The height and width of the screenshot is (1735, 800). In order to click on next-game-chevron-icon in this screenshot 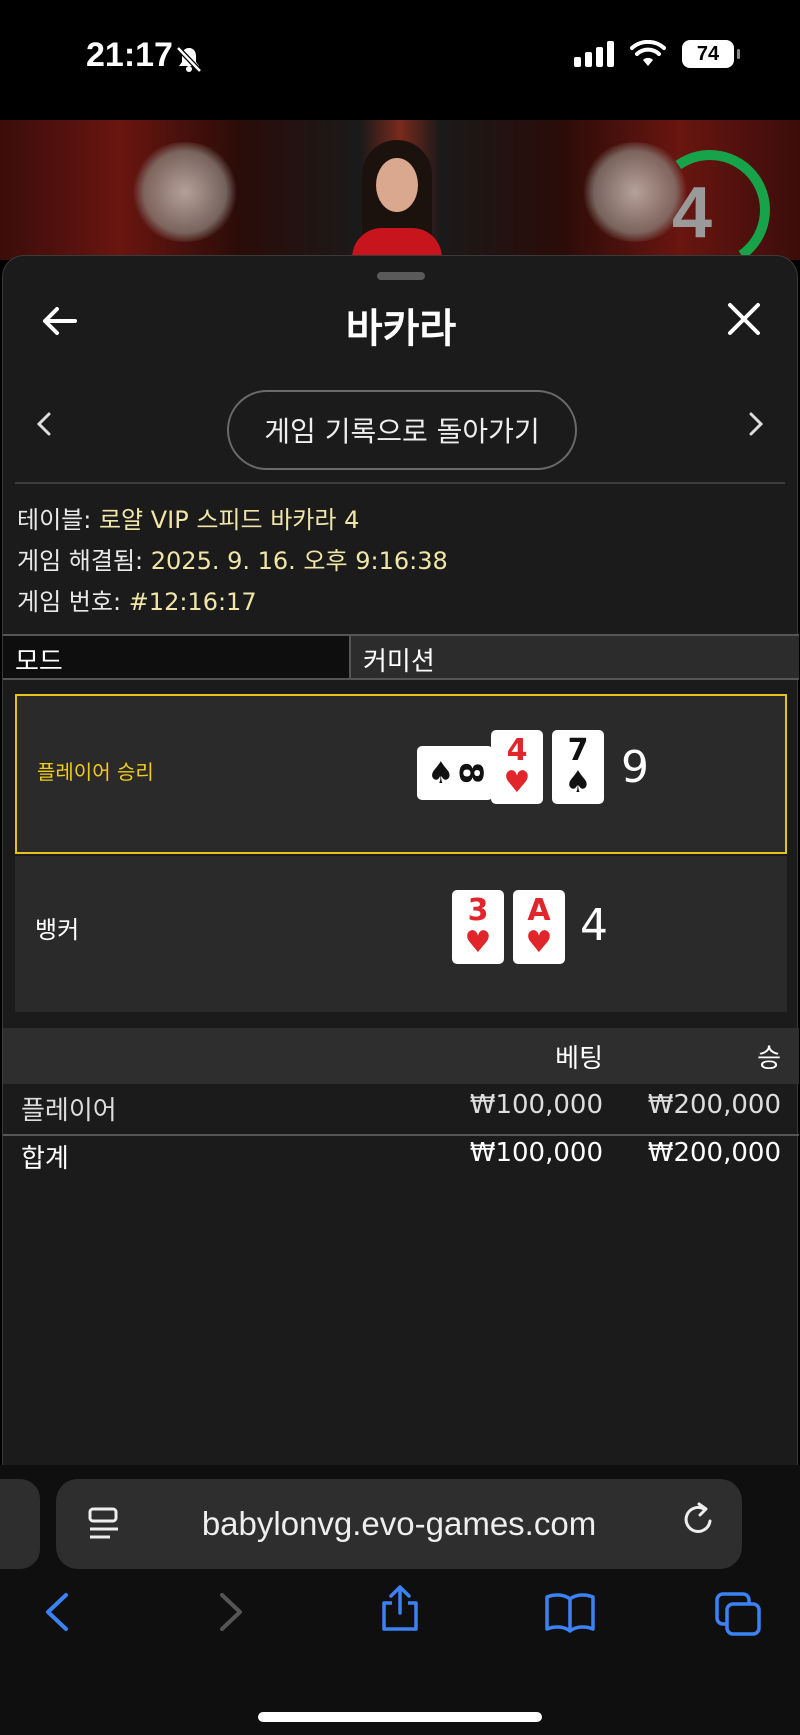, I will do `click(756, 426)`.